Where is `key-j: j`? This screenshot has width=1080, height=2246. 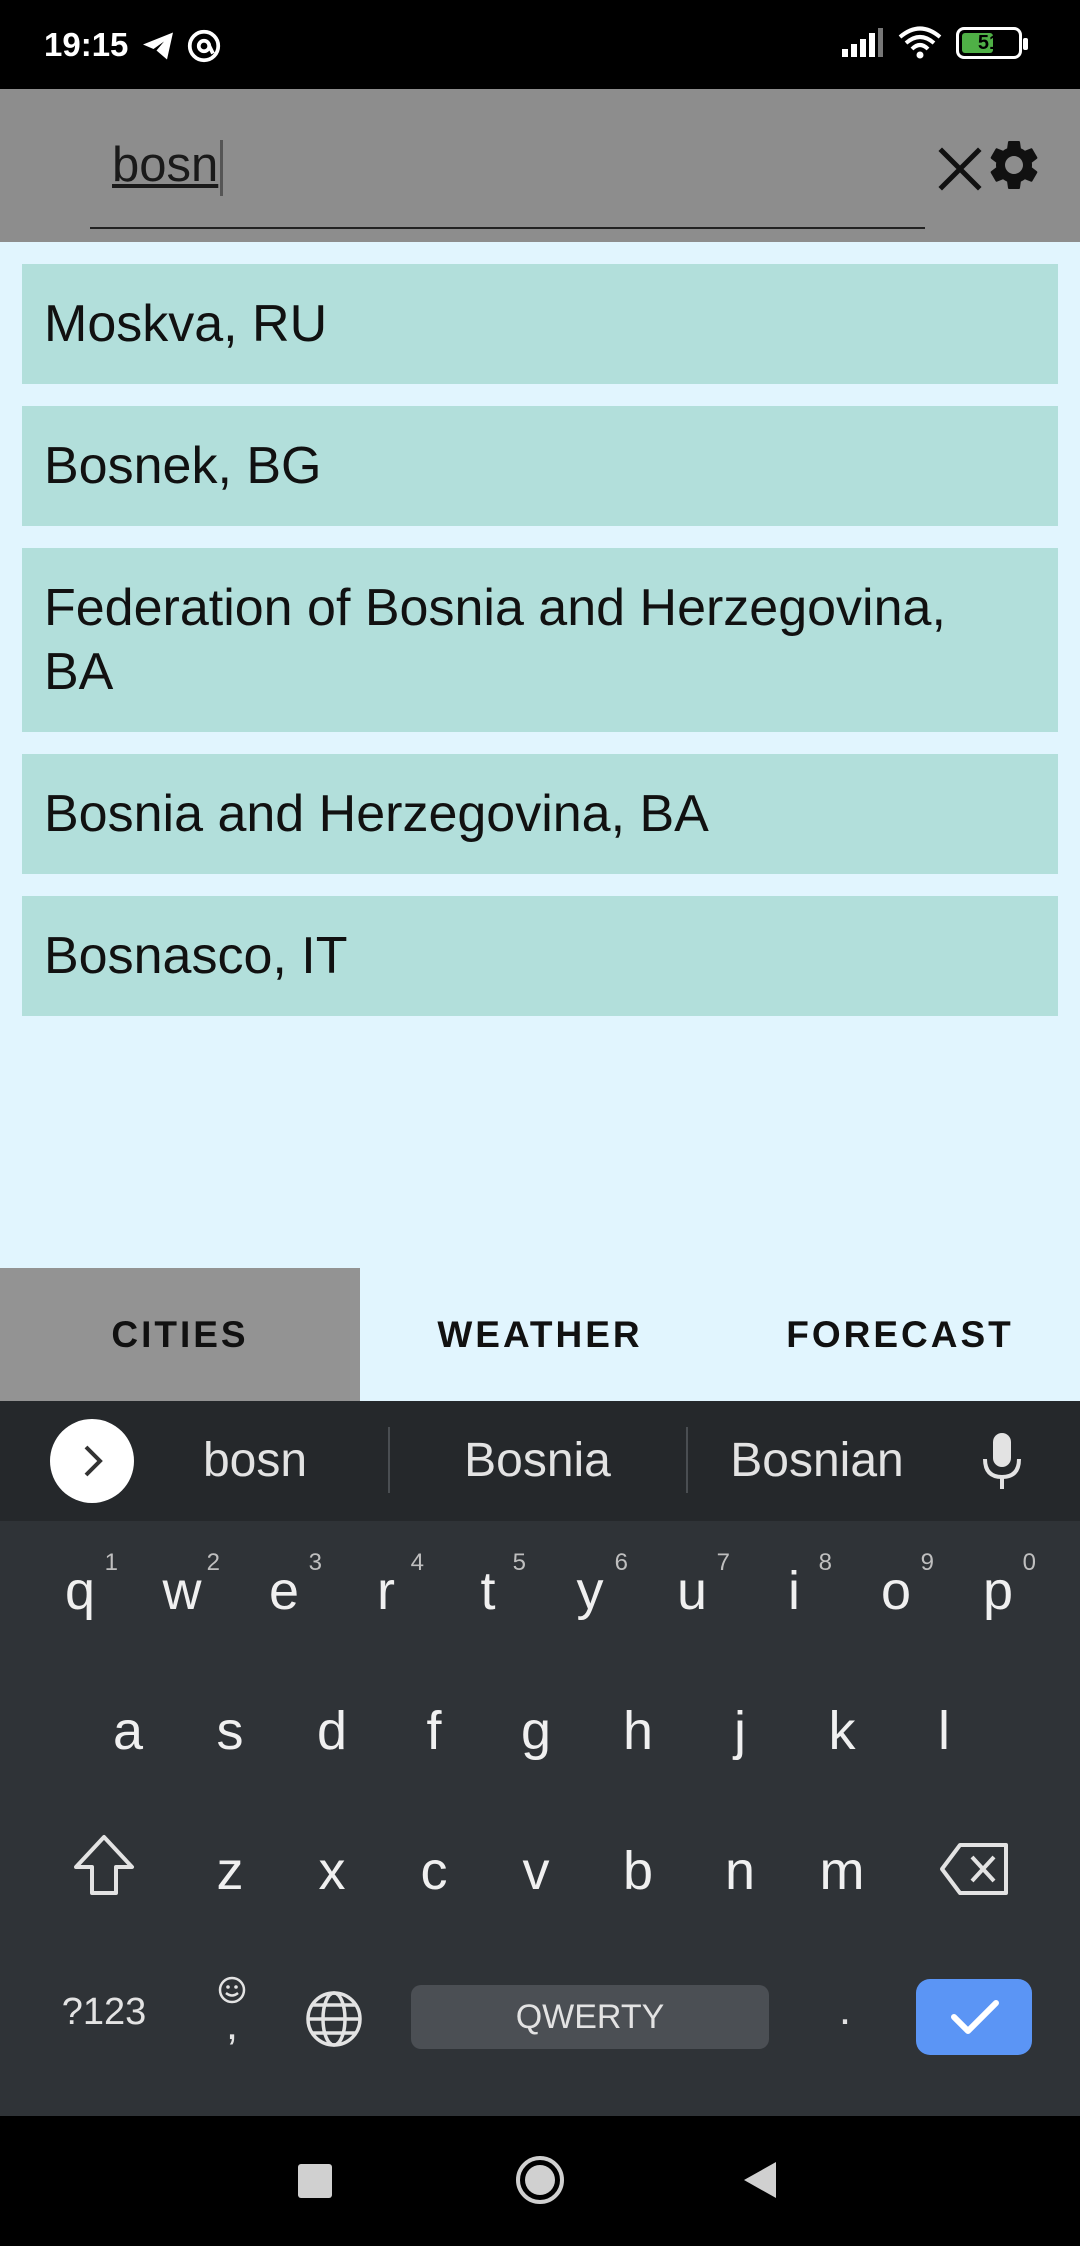 key-j: j is located at coordinates (740, 1731).